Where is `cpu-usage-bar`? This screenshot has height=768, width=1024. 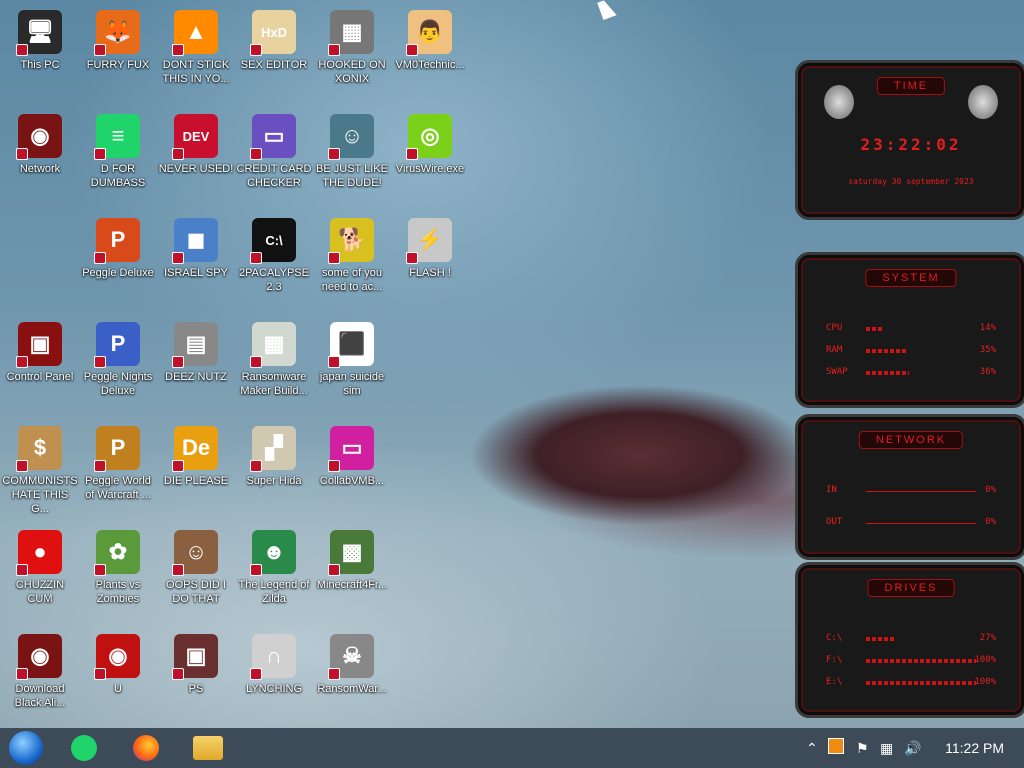
cpu-usage-bar is located at coordinates (874, 329).